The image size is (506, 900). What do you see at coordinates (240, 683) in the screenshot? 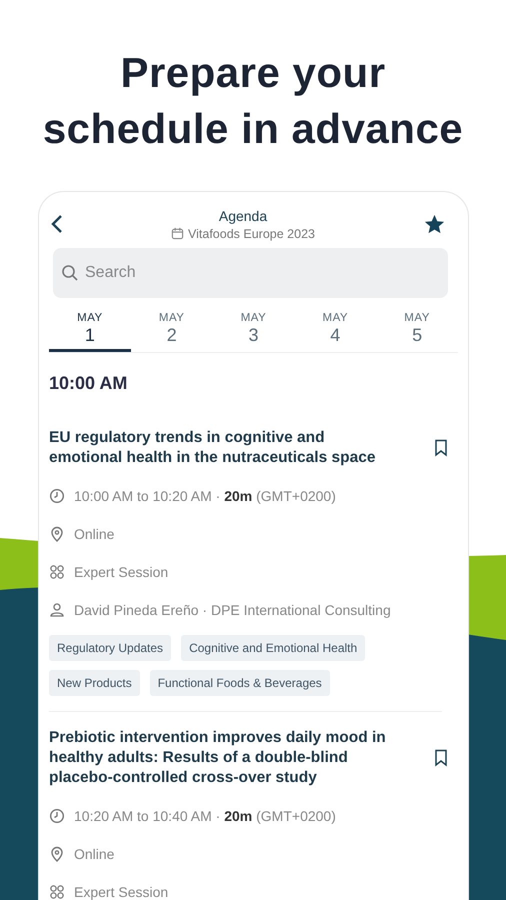
I see `topic-tag: Functional Foods & Beverages` at bounding box center [240, 683].